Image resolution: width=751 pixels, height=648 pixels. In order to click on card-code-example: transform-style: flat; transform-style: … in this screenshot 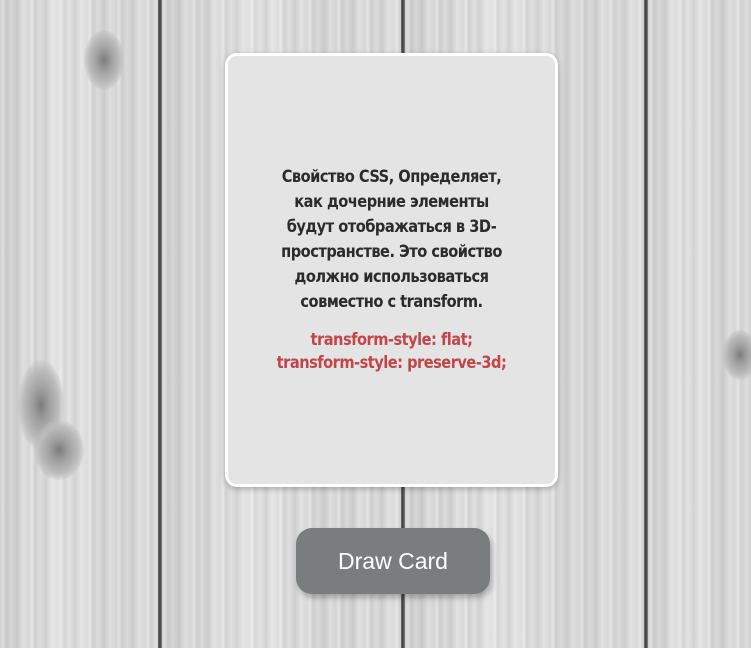, I will do `click(391, 351)`.